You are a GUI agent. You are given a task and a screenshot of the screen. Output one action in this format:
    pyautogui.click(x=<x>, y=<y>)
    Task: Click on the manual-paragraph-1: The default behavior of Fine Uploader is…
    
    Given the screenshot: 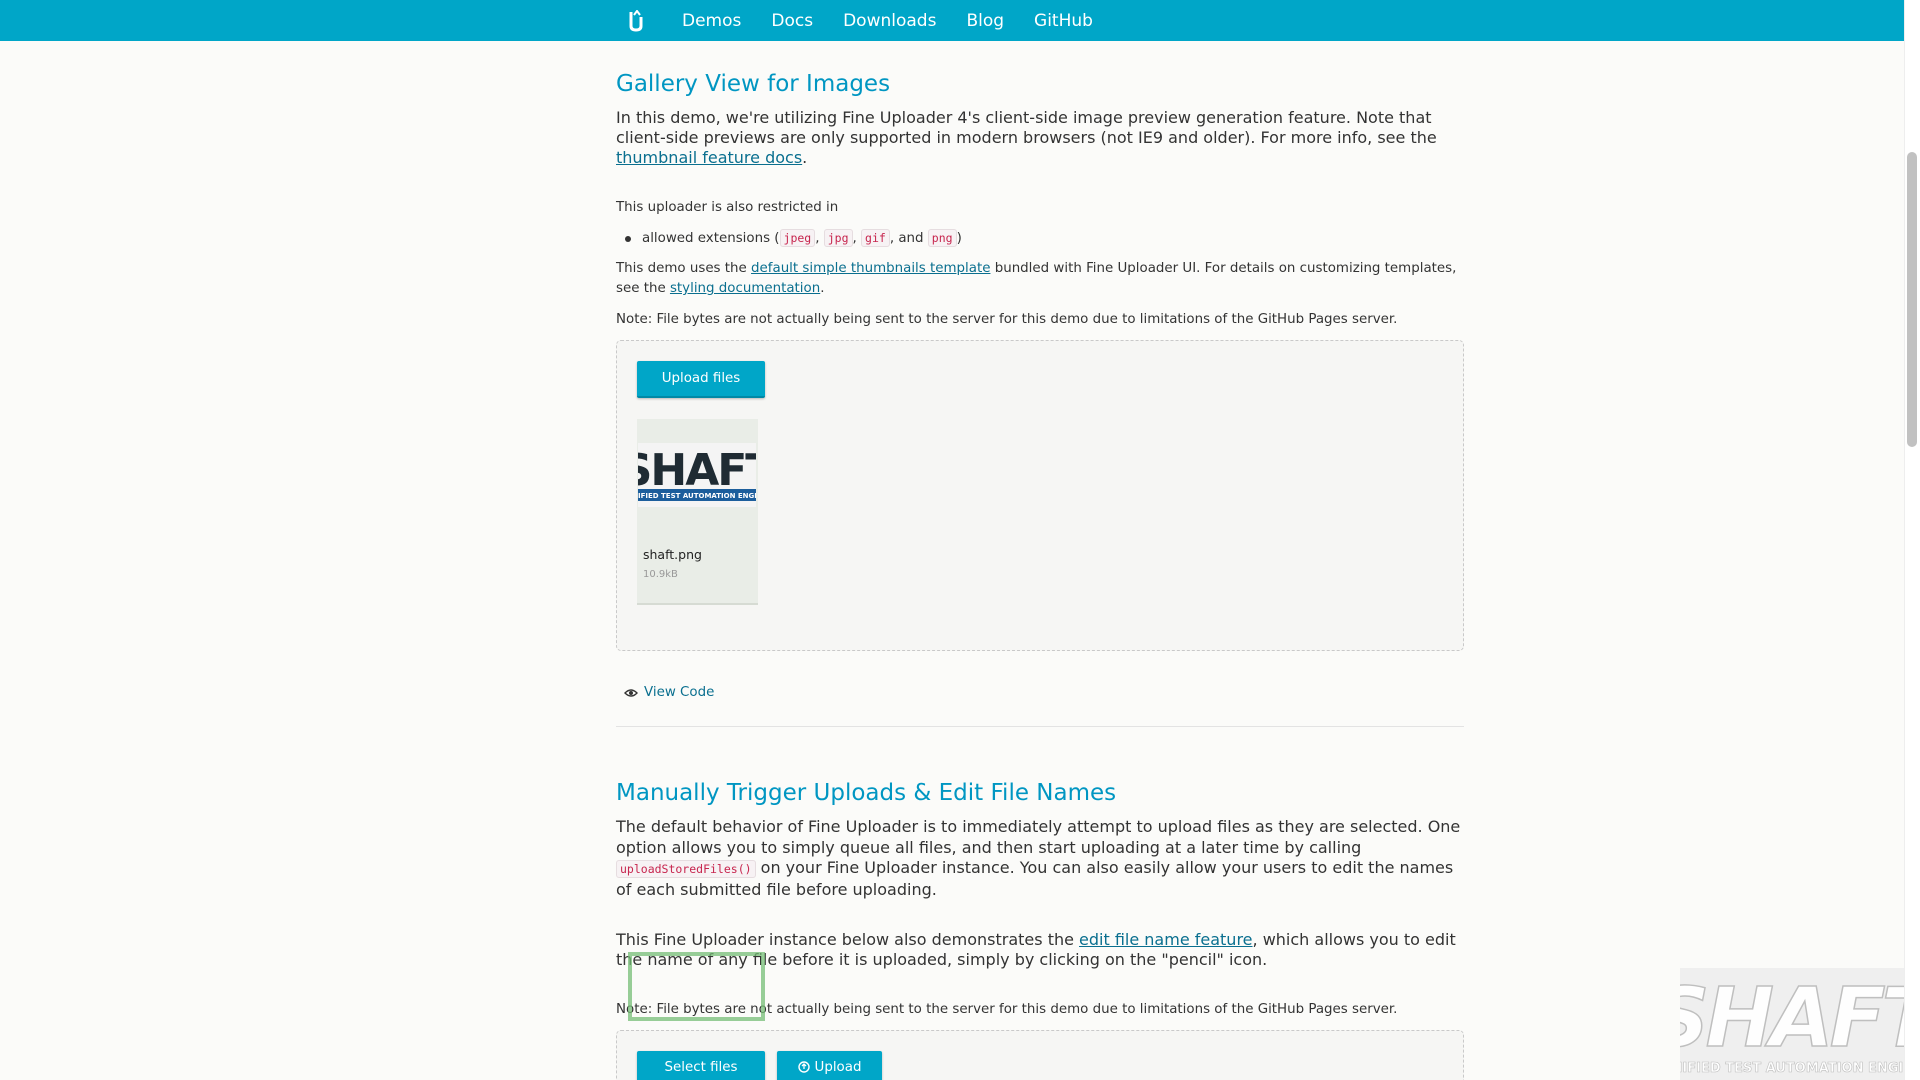 What is the action you would take?
    pyautogui.click(x=1040, y=858)
    